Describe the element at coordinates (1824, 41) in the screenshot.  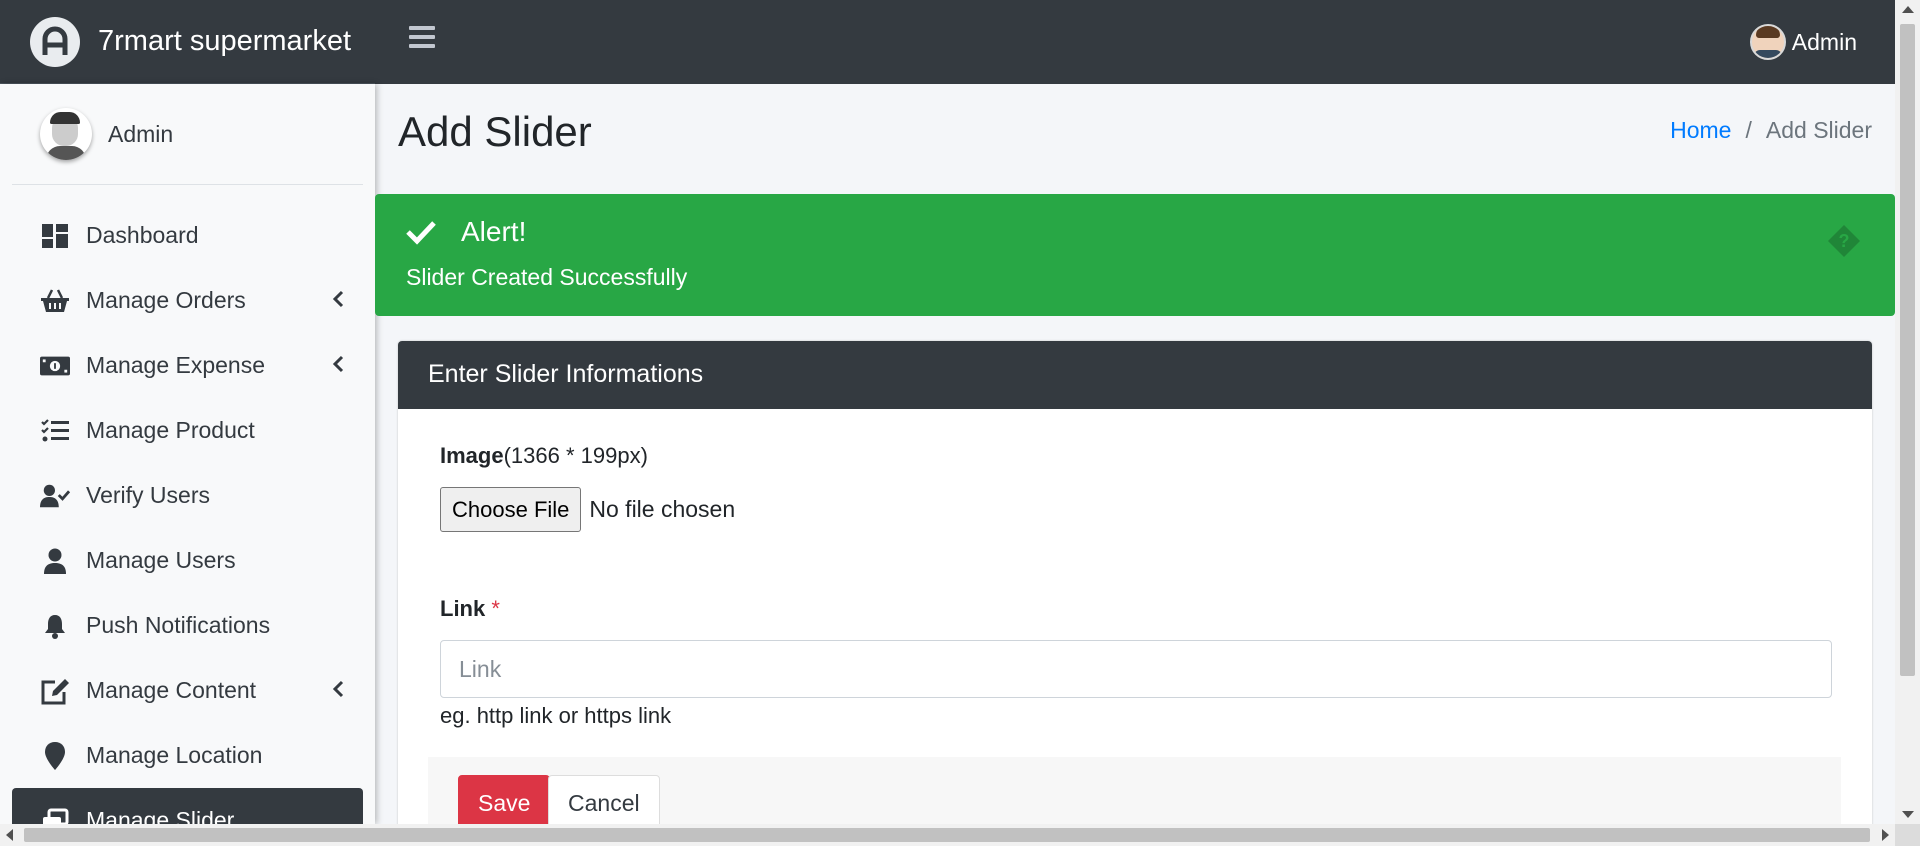
I see `user-menu-name: Admin` at that location.